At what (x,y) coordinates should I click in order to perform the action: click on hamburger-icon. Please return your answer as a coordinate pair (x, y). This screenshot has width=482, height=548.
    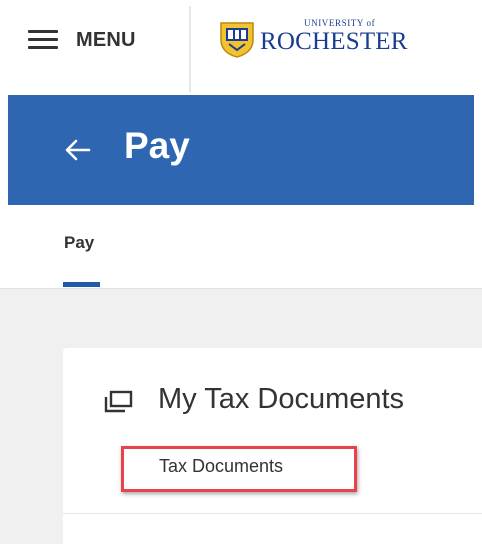
    Looking at the image, I should click on (43, 40).